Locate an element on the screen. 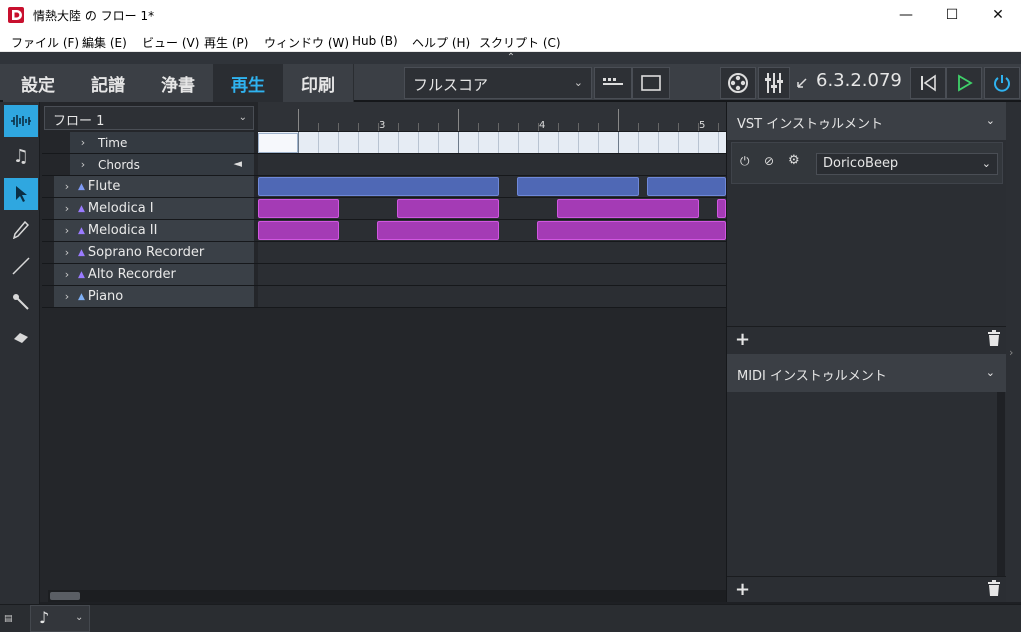 Image resolution: width=1021 pixels, height=632 pixels. mode-tab-setup: 設定 is located at coordinates (38, 83).